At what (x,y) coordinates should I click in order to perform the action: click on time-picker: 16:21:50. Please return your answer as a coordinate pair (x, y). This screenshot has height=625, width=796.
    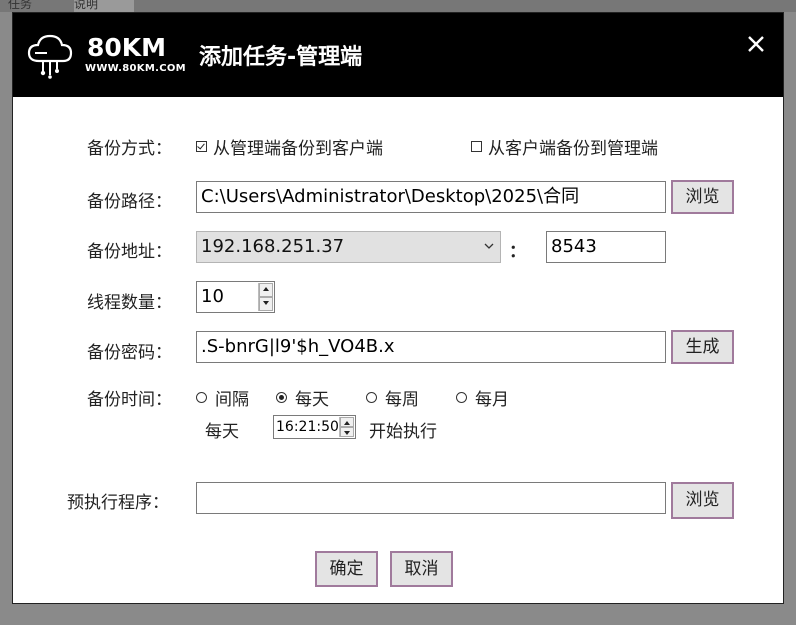
    Looking at the image, I should click on (314, 427).